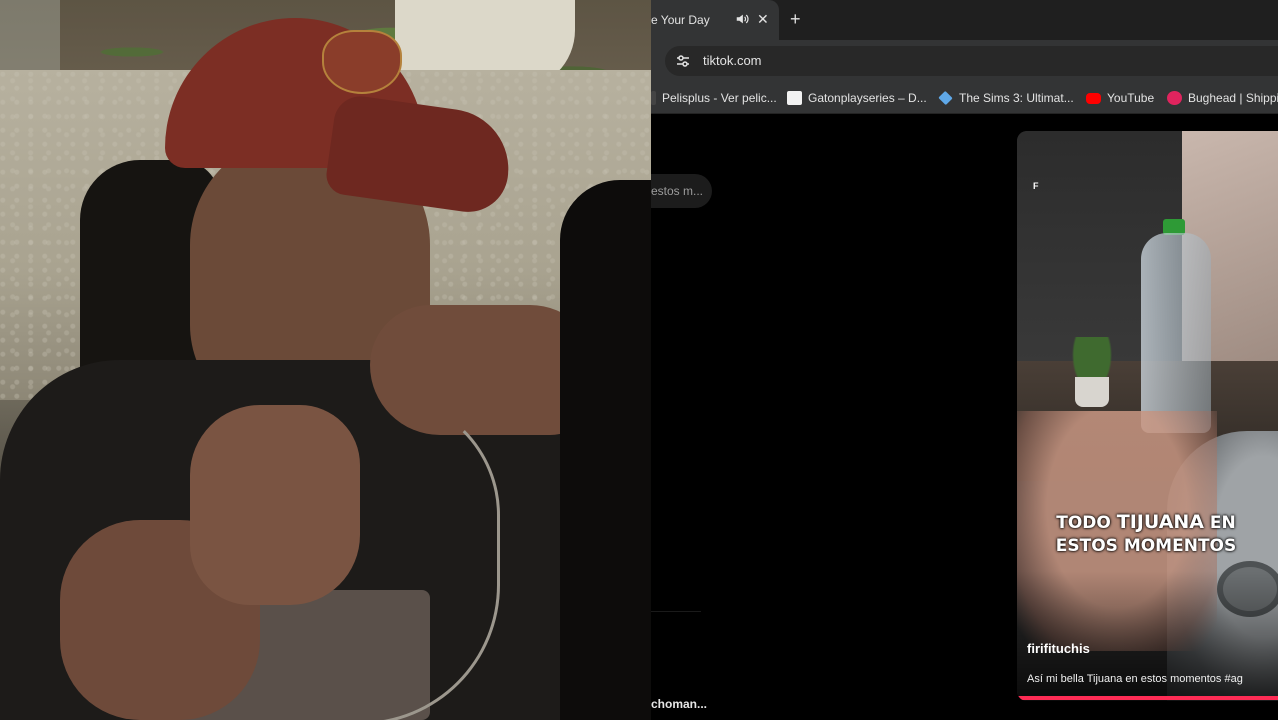 The image size is (1278, 720). What do you see at coordinates (1058, 648) in the screenshot?
I see `video-author: firifituchis` at bounding box center [1058, 648].